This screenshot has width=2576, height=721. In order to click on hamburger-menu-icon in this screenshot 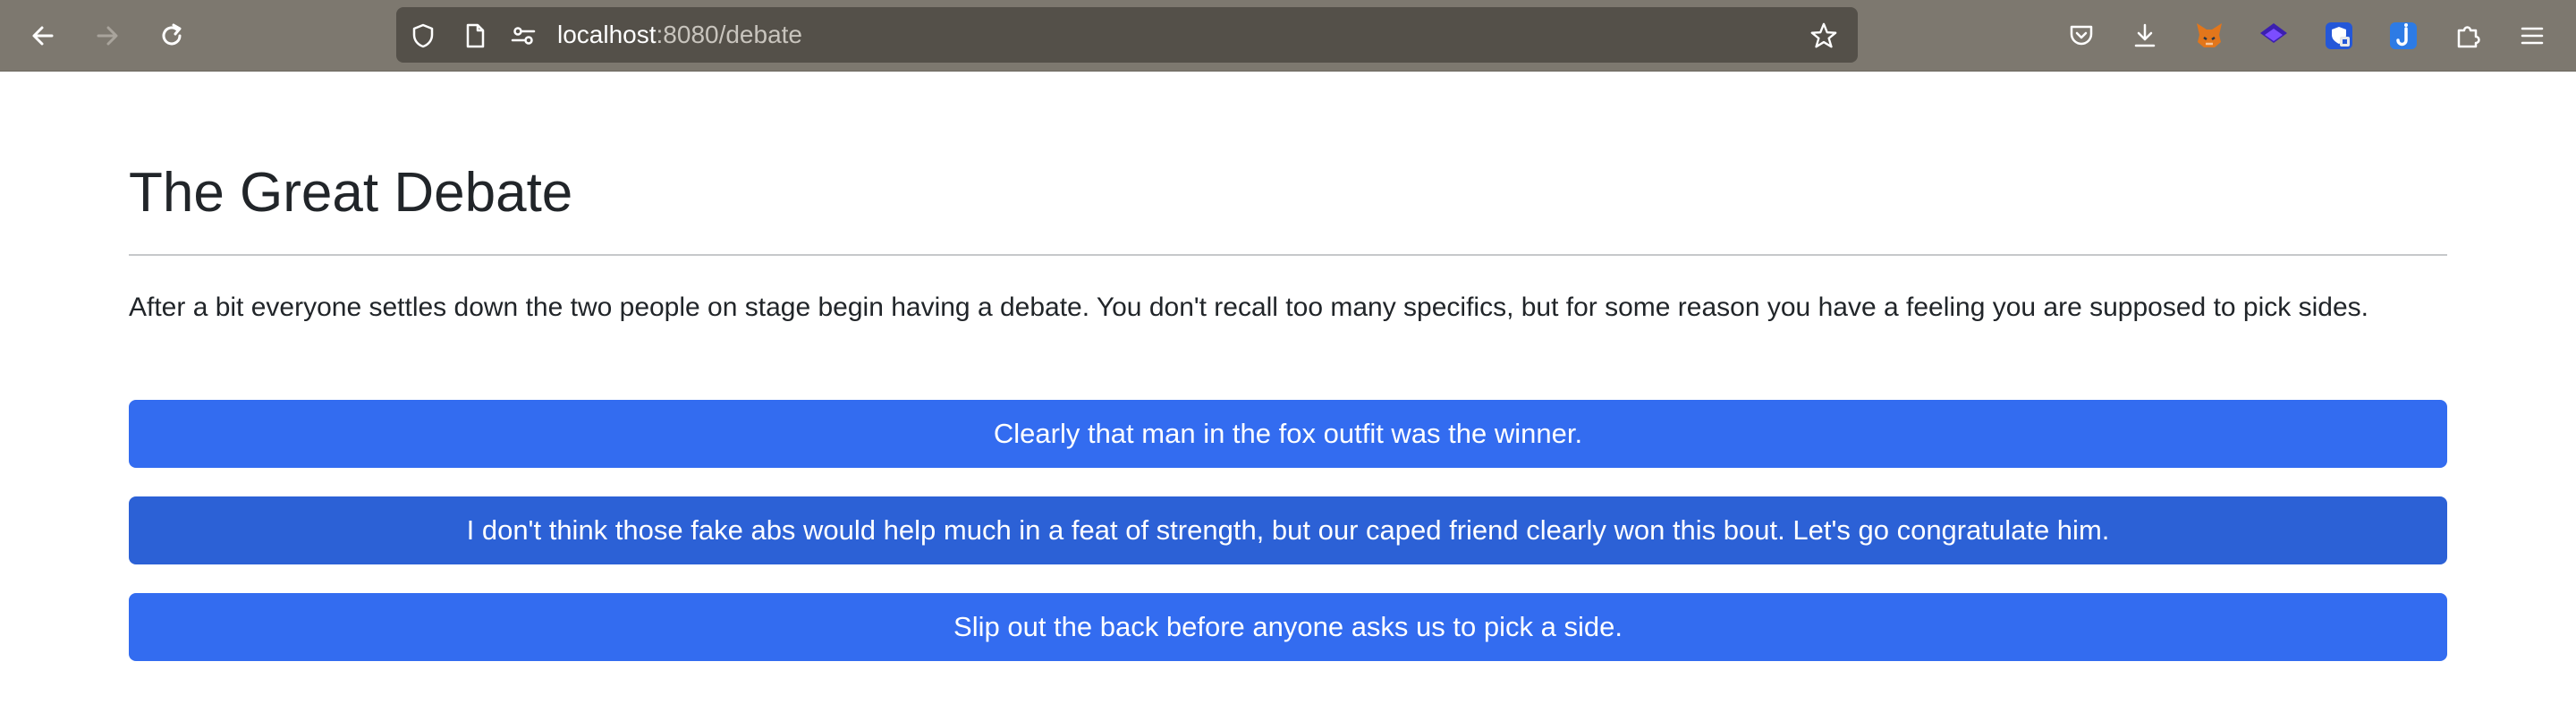, I will do `click(2532, 35)`.